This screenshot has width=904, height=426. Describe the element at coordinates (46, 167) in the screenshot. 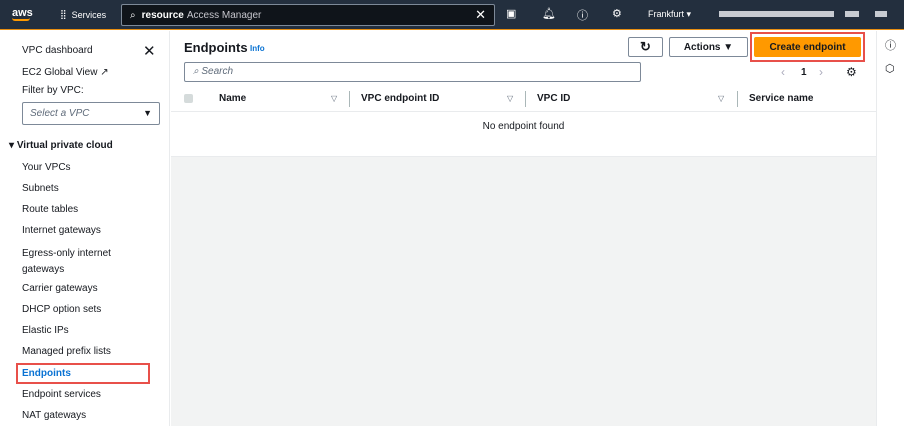

I see `sidebar-item-your-vpcs: Your VPCs` at that location.